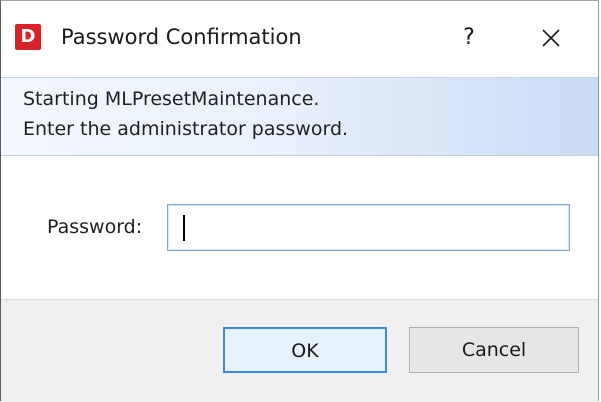  Describe the element at coordinates (494, 350) in the screenshot. I see `cancel-button: Cancel` at that location.